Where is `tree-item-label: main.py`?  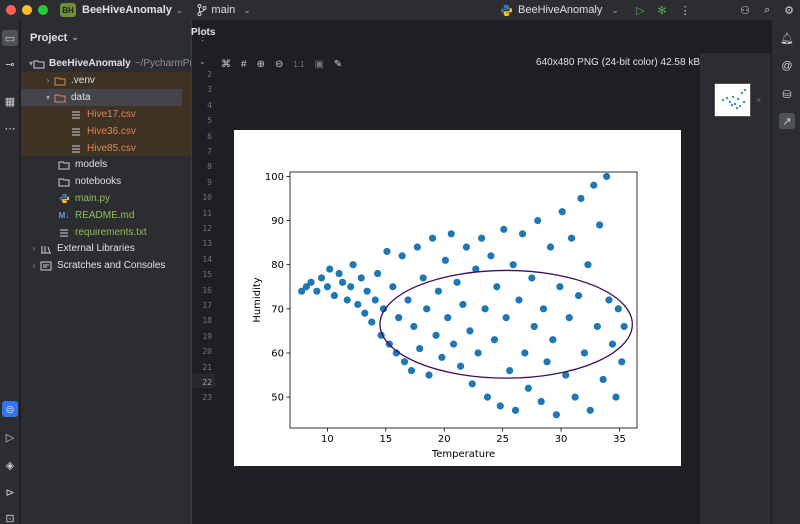 tree-item-label: main.py is located at coordinates (93, 198).